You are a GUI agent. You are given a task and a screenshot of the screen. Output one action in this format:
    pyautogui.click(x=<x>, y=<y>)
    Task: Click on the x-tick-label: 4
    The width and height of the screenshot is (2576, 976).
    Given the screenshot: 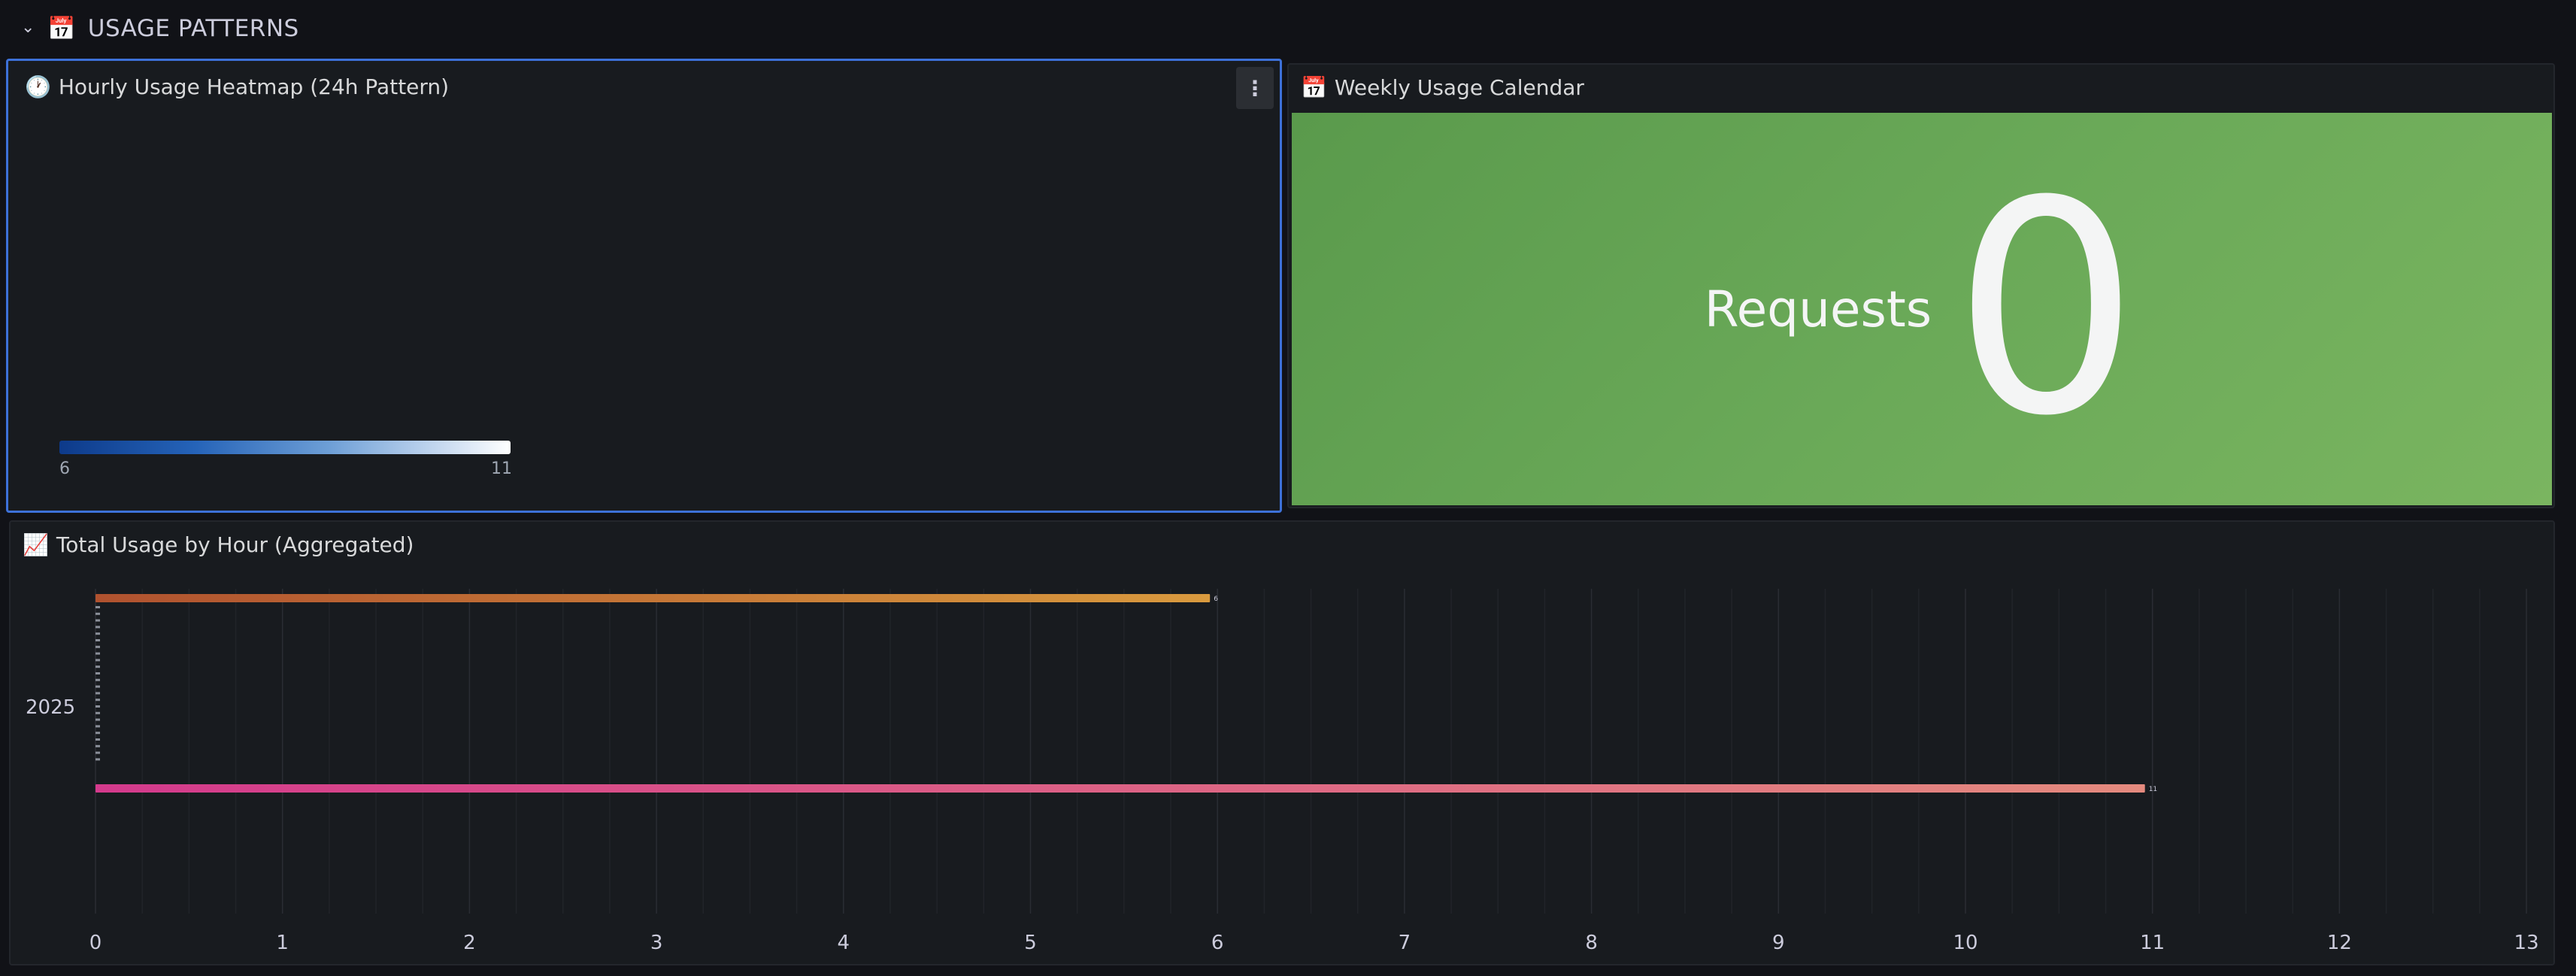 What is the action you would take?
    pyautogui.click(x=844, y=943)
    